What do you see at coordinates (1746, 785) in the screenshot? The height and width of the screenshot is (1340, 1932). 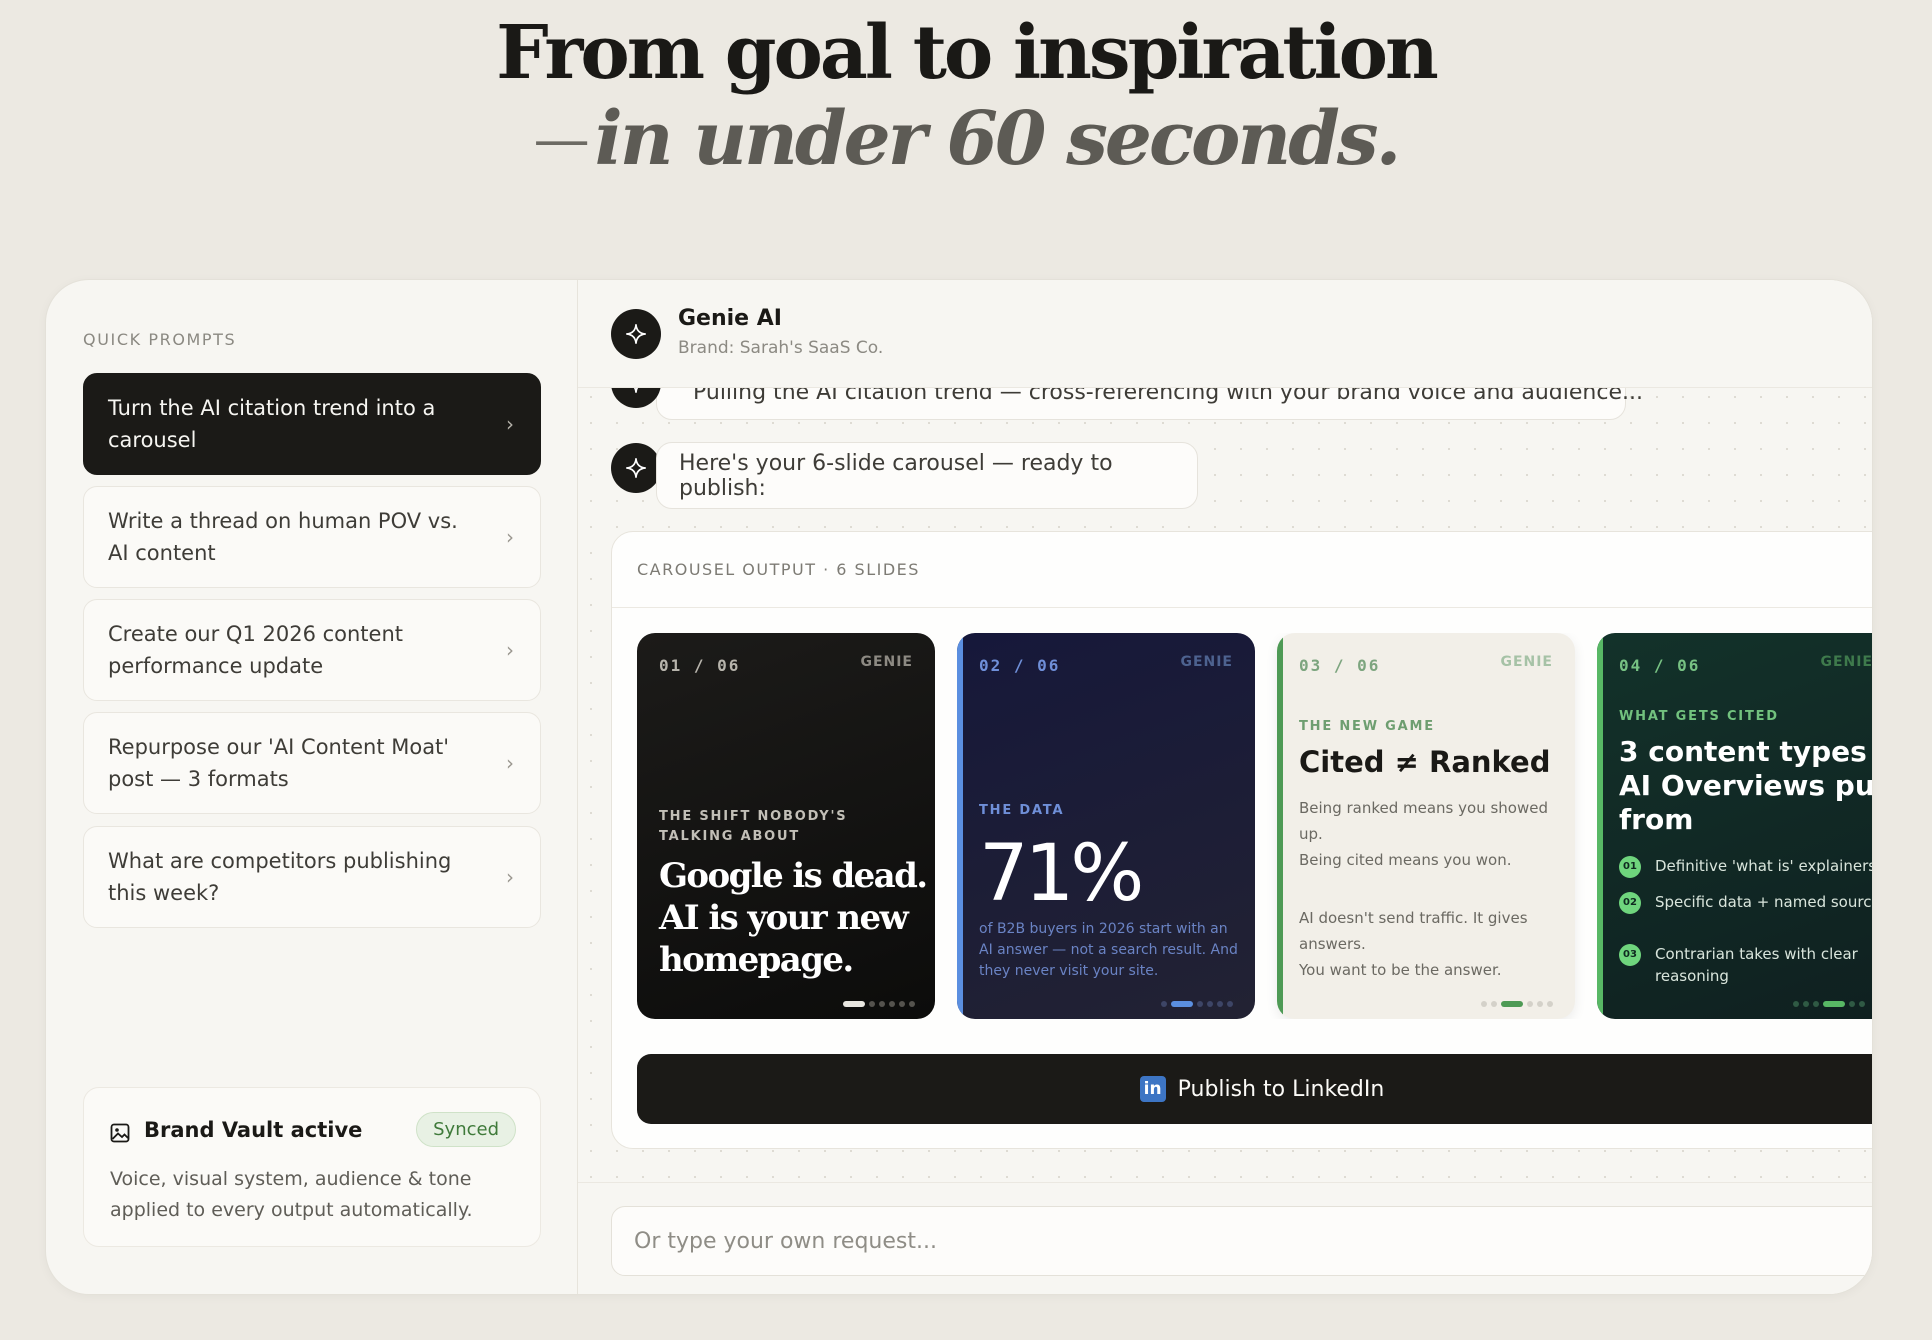 I see `slide-title: 3 content types AI Overviews pull from` at bounding box center [1746, 785].